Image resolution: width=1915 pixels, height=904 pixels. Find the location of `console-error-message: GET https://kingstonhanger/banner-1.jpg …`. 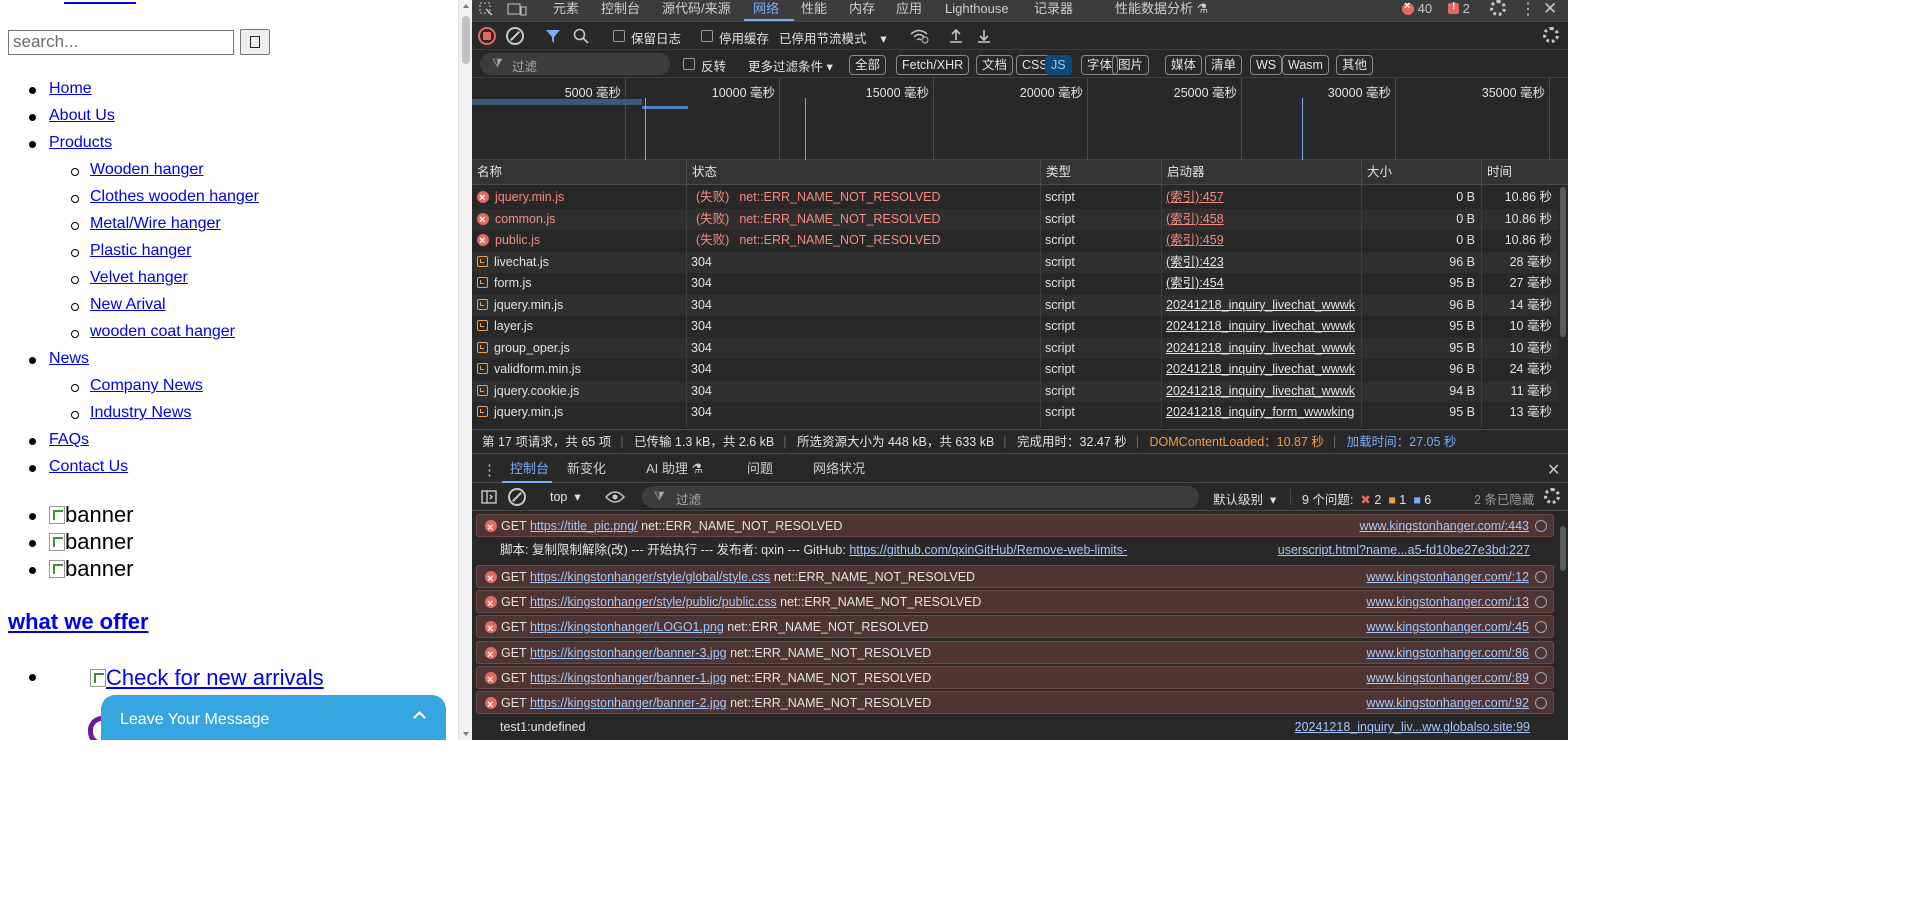

console-error-message: GET https://kingstonhanger/banner-1.jpg … is located at coordinates (1015, 677).